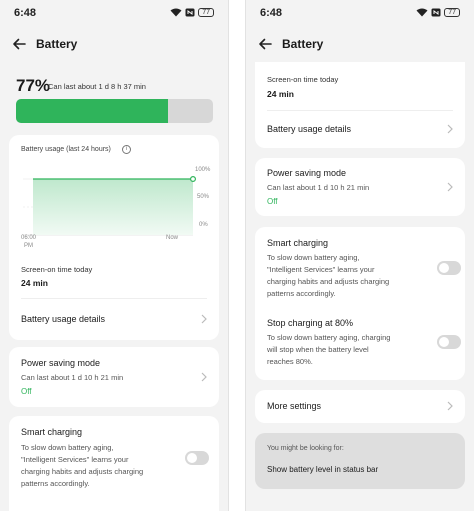 Image resolution: width=474 pixels, height=511 pixels. I want to click on y-tick-0: 0%, so click(203, 225).